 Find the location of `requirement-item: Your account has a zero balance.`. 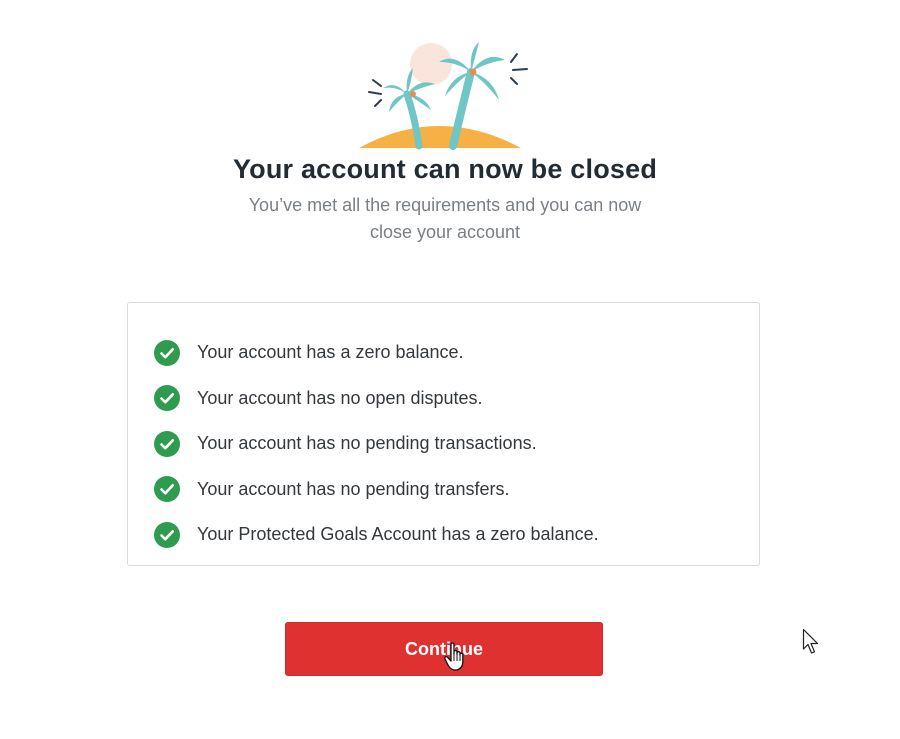

requirement-item: Your account has a zero balance. is located at coordinates (376, 353).